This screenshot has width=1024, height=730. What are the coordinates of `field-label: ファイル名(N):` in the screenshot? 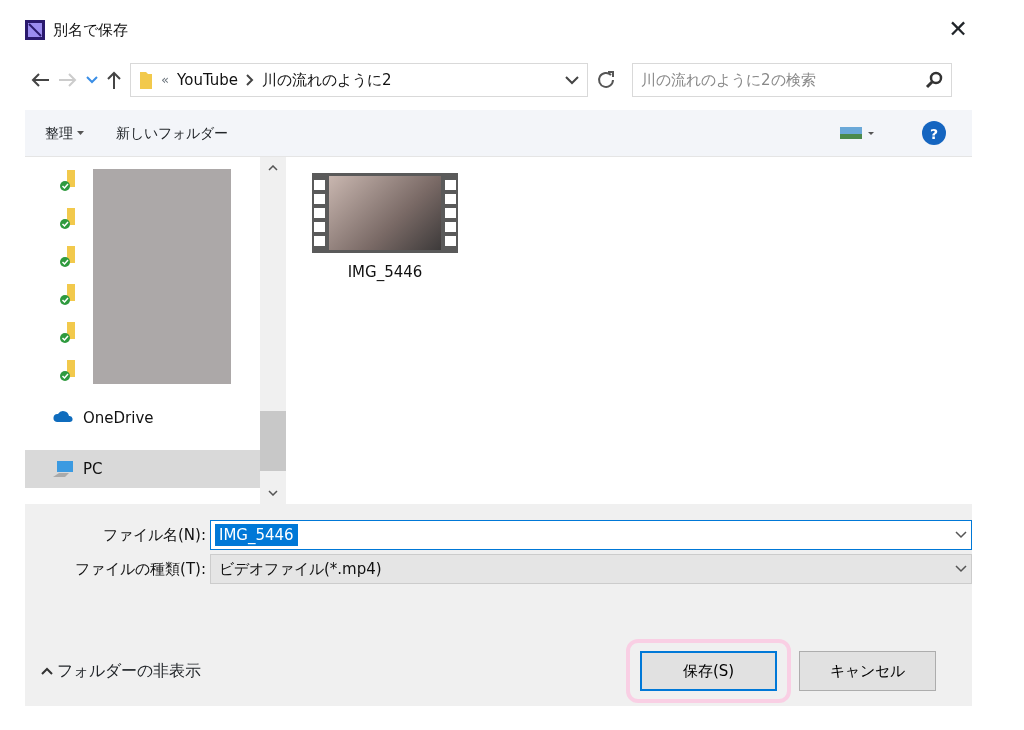 It's located at (154, 535).